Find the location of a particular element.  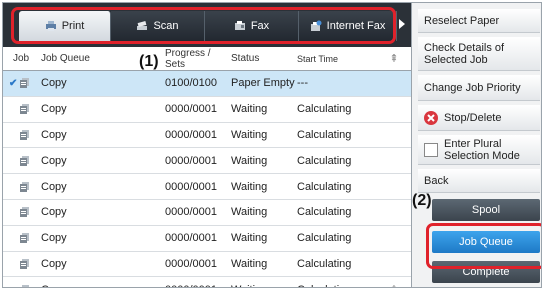

stop-delete-button: Stop/Delete is located at coordinates (479, 118).